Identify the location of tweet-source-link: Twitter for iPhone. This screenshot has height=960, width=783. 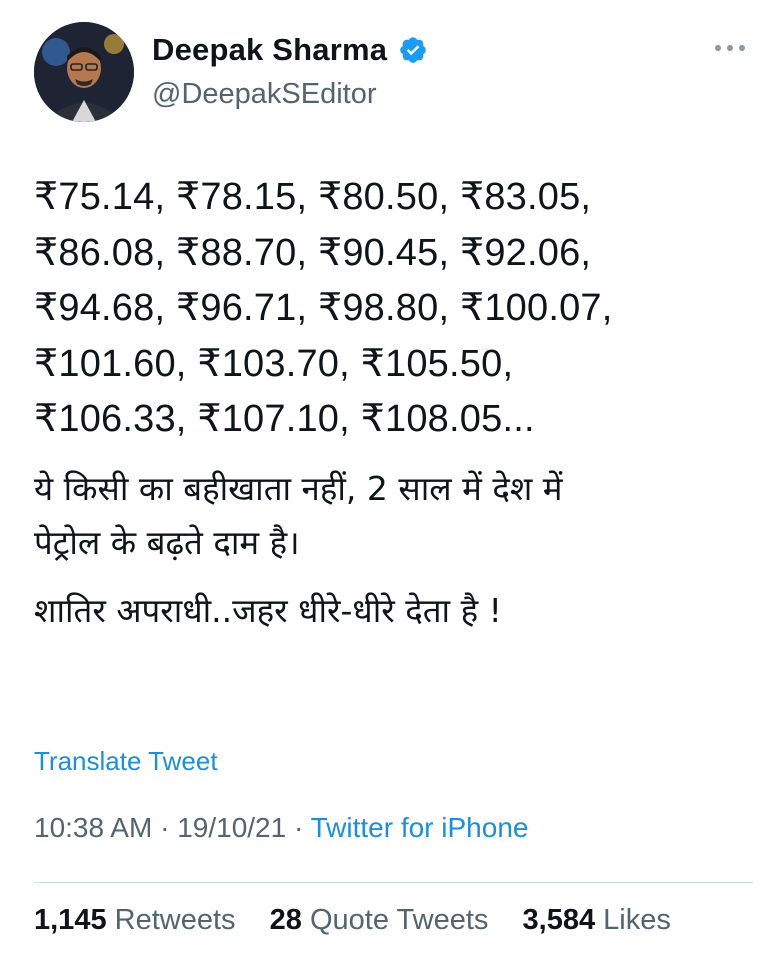
(420, 827).